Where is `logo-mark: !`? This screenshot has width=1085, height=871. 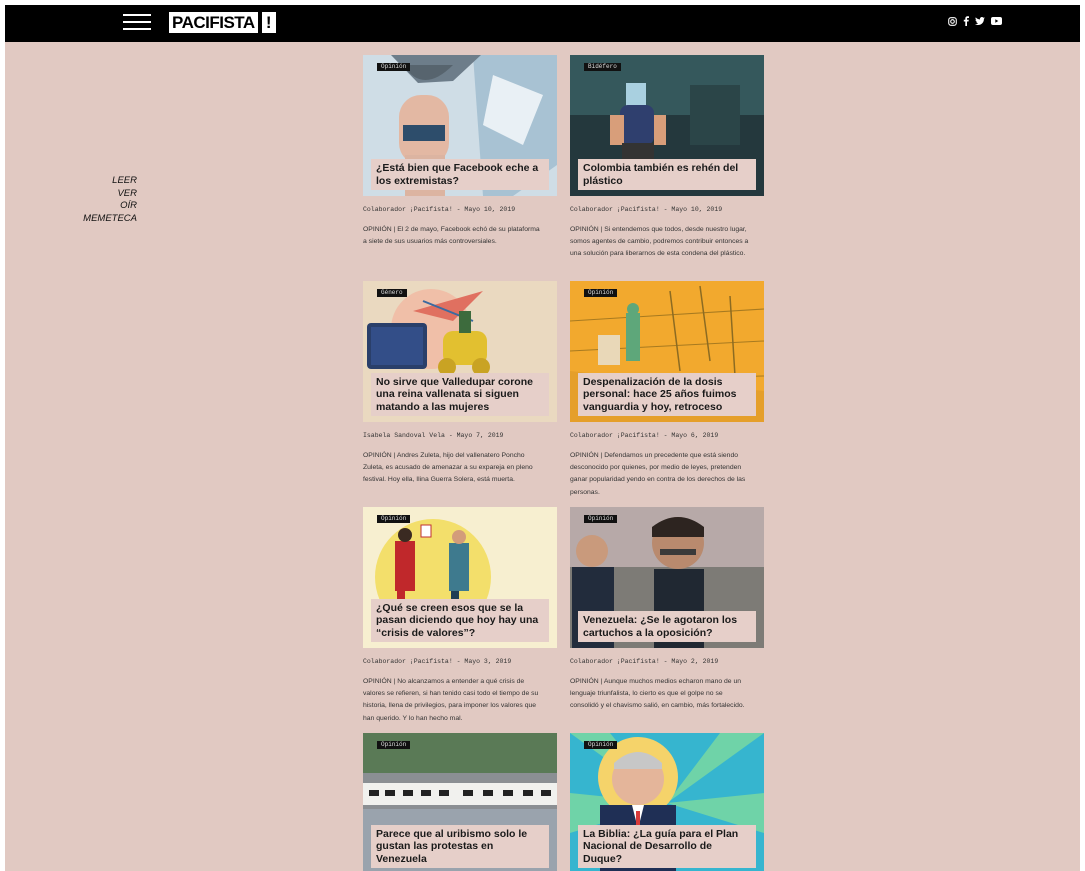 logo-mark: ! is located at coordinates (268, 22).